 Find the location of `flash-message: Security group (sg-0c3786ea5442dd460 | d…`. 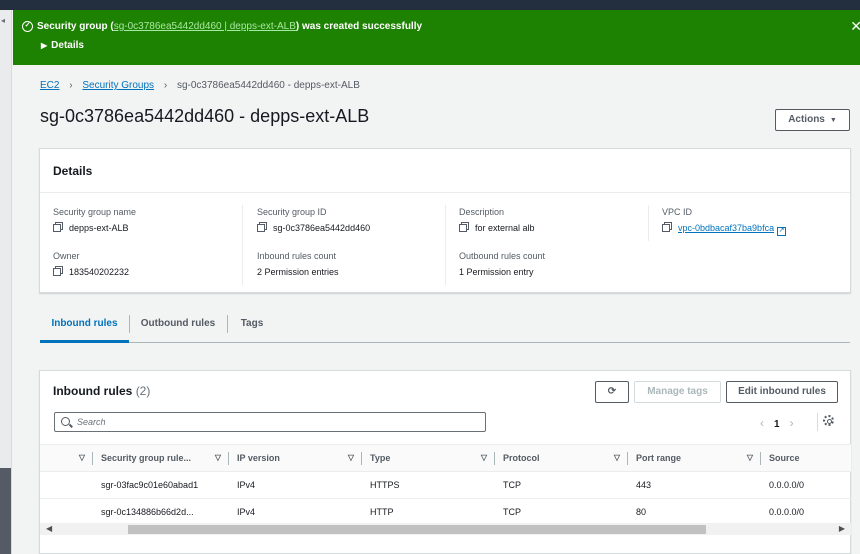

flash-message: Security group (sg-0c3786ea5442dd460 | d… is located at coordinates (230, 26).